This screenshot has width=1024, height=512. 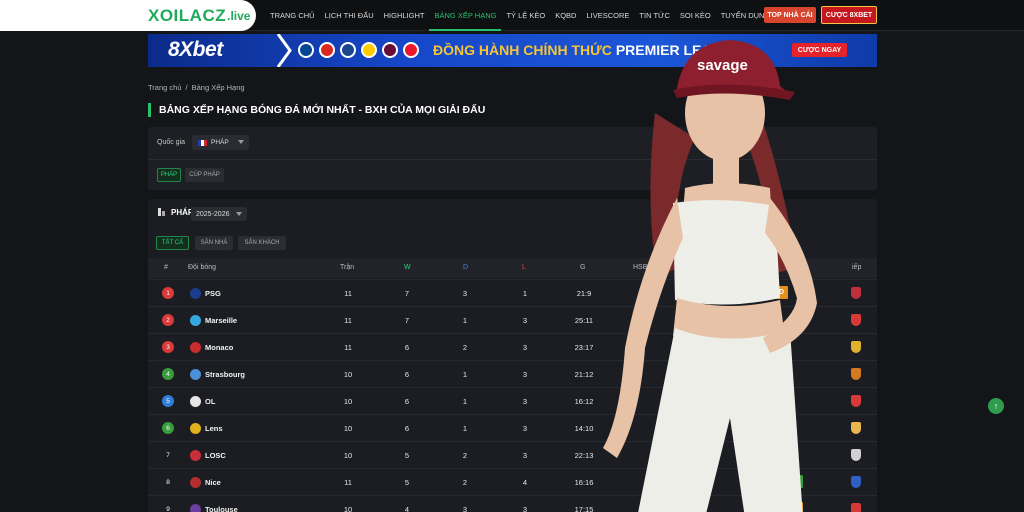 What do you see at coordinates (722, 65) in the screenshot?
I see `cap-logo: savage` at bounding box center [722, 65].